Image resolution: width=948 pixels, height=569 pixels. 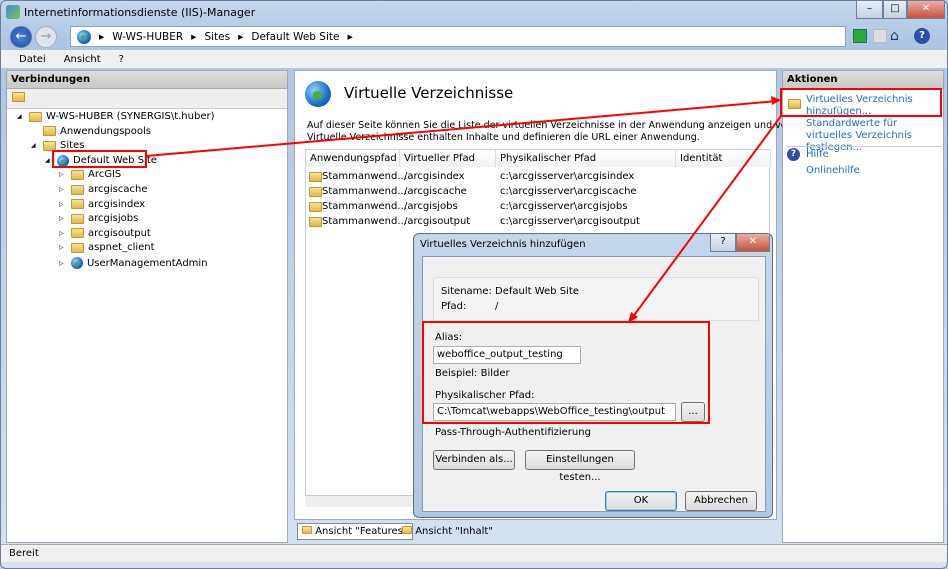 I want to click on tree-item: ▷ ArcGIS, so click(x=90, y=174).